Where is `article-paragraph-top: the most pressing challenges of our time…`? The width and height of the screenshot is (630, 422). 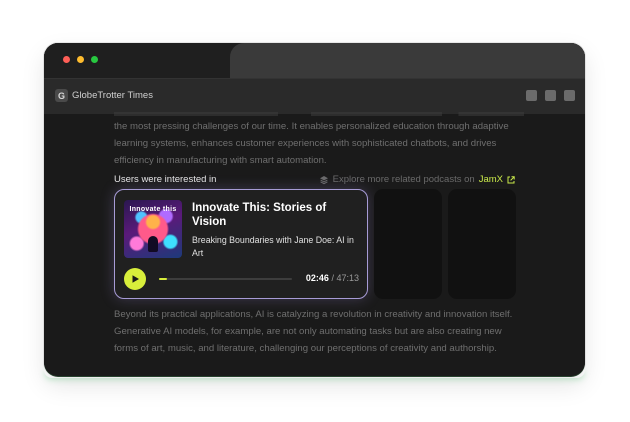 article-paragraph-top: the most pressing challenges of our time… is located at coordinates (311, 143).